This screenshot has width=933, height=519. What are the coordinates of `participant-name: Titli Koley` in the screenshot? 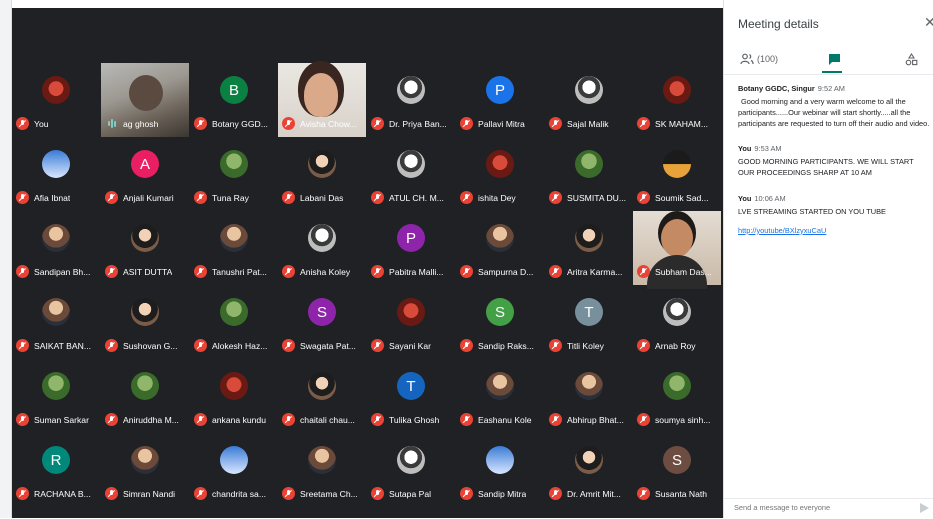 It's located at (585, 345).